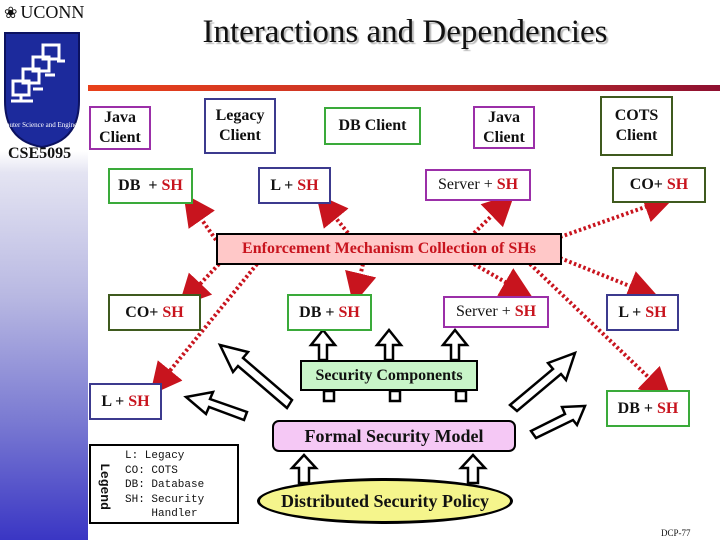 Image resolution: width=720 pixels, height=540 pixels. What do you see at coordinates (404, 88) in the screenshot?
I see `title-divider` at bounding box center [404, 88].